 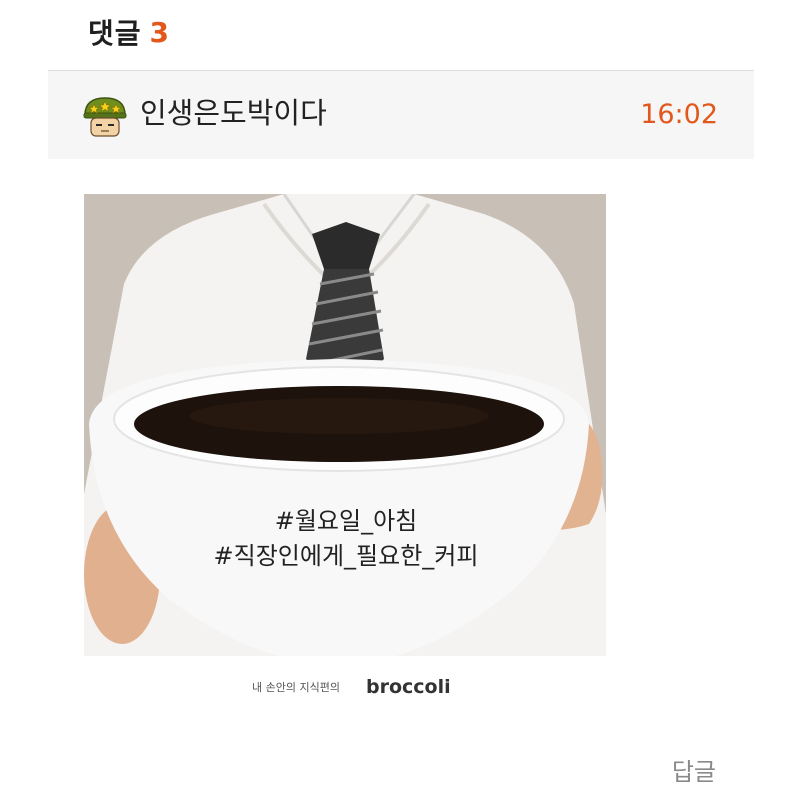 I want to click on avatar-icon, so click(x=105, y=117).